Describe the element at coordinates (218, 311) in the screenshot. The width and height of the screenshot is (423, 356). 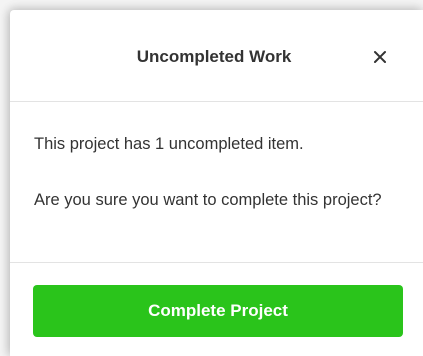
I see `complete-project-button: Complete Project` at that location.